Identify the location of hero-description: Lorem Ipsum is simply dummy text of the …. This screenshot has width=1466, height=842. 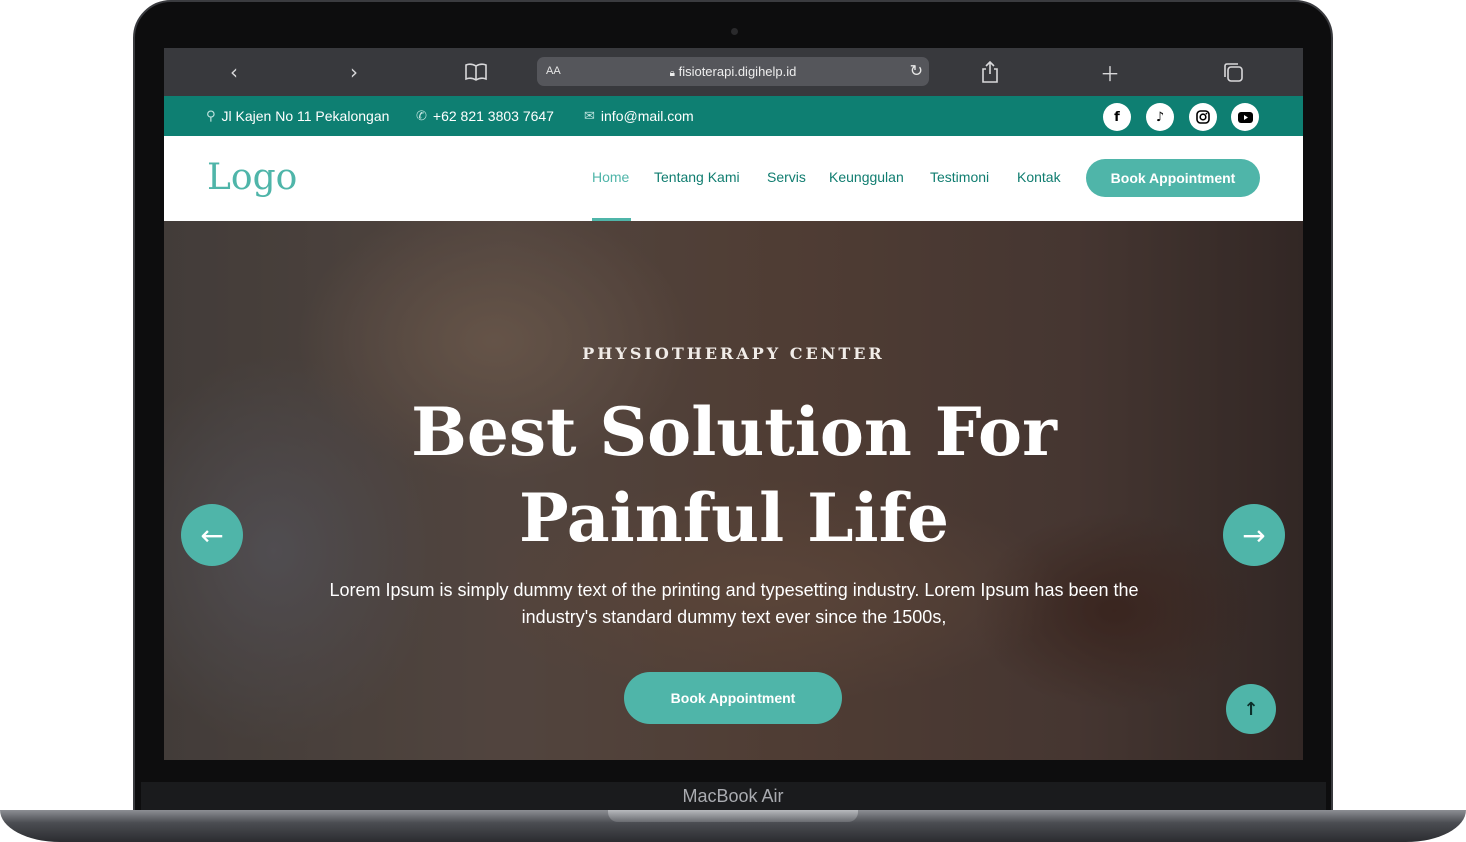
(734, 603).